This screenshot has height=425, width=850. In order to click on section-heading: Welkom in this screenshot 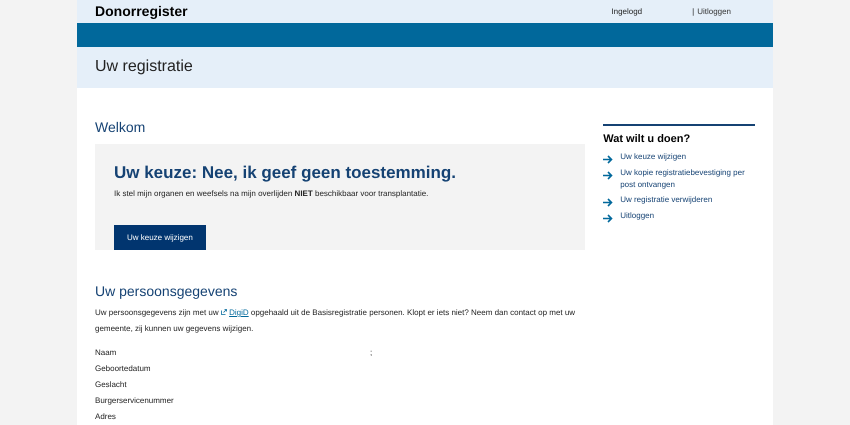, I will do `click(120, 127)`.